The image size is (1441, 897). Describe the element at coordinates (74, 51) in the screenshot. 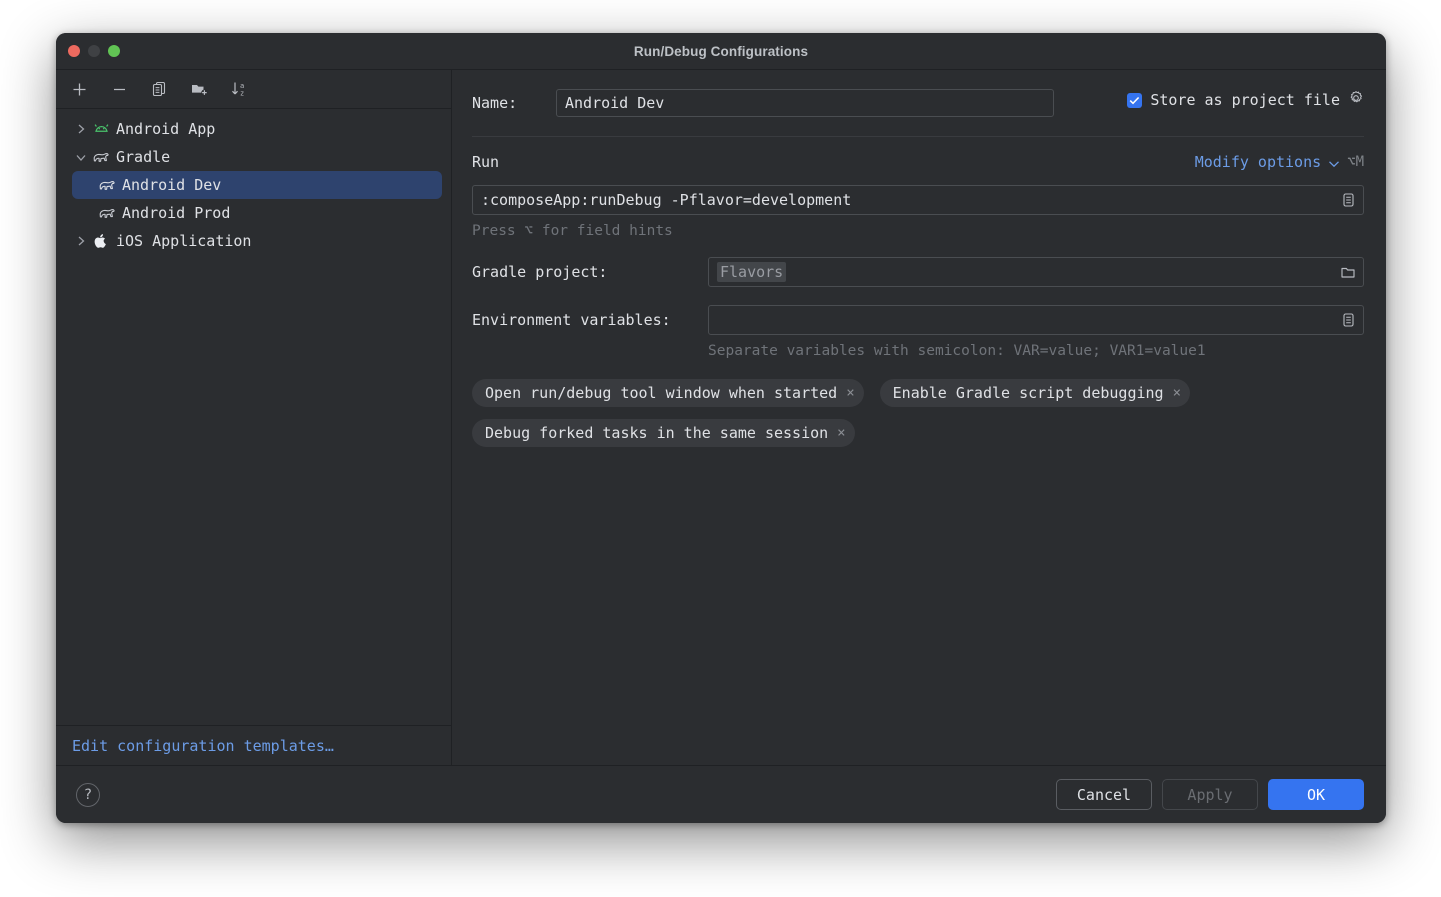

I see `close-window-button` at that location.